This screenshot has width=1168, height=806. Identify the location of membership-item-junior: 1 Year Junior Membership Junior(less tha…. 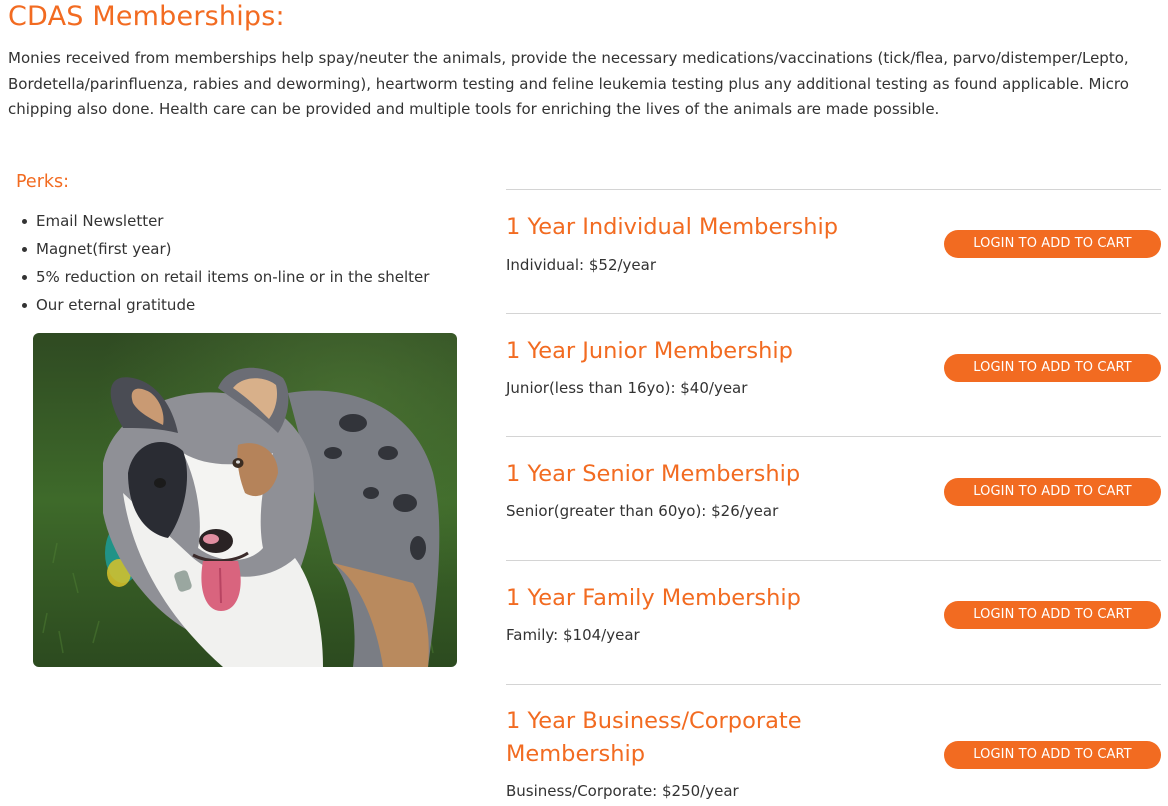
(833, 375).